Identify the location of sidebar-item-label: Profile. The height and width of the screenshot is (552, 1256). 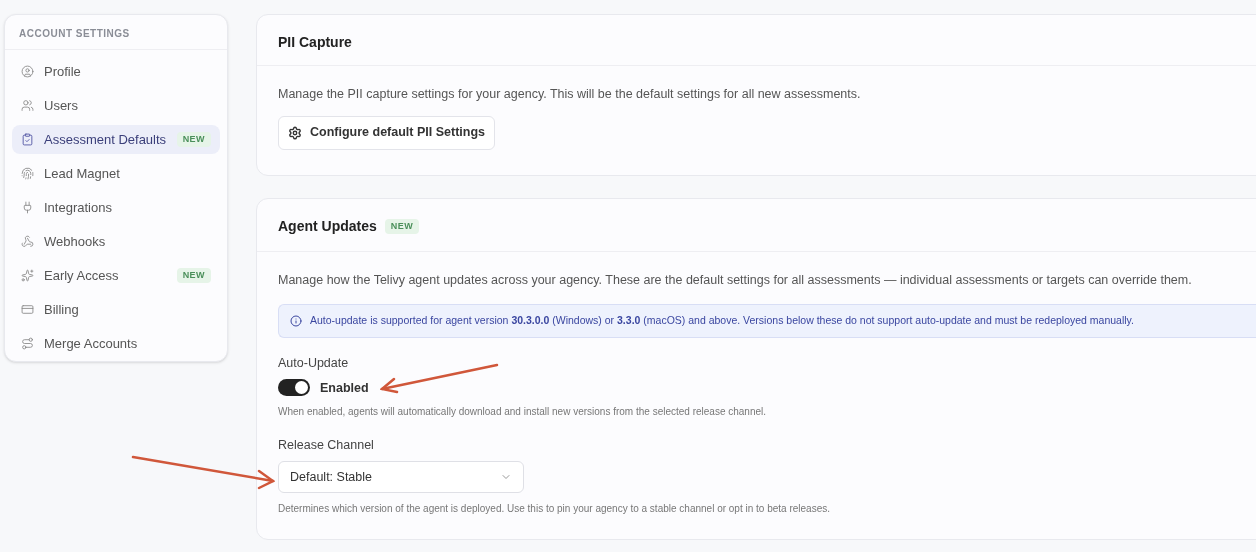
(63, 71).